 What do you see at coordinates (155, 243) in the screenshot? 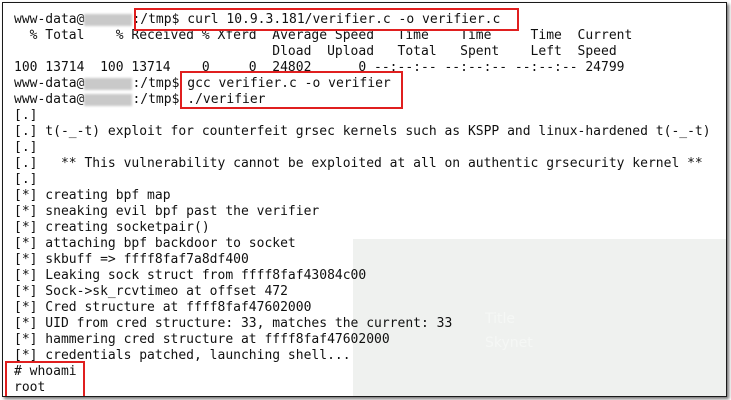
I see `output-line: [*] attaching bpf backdoor to socket` at bounding box center [155, 243].